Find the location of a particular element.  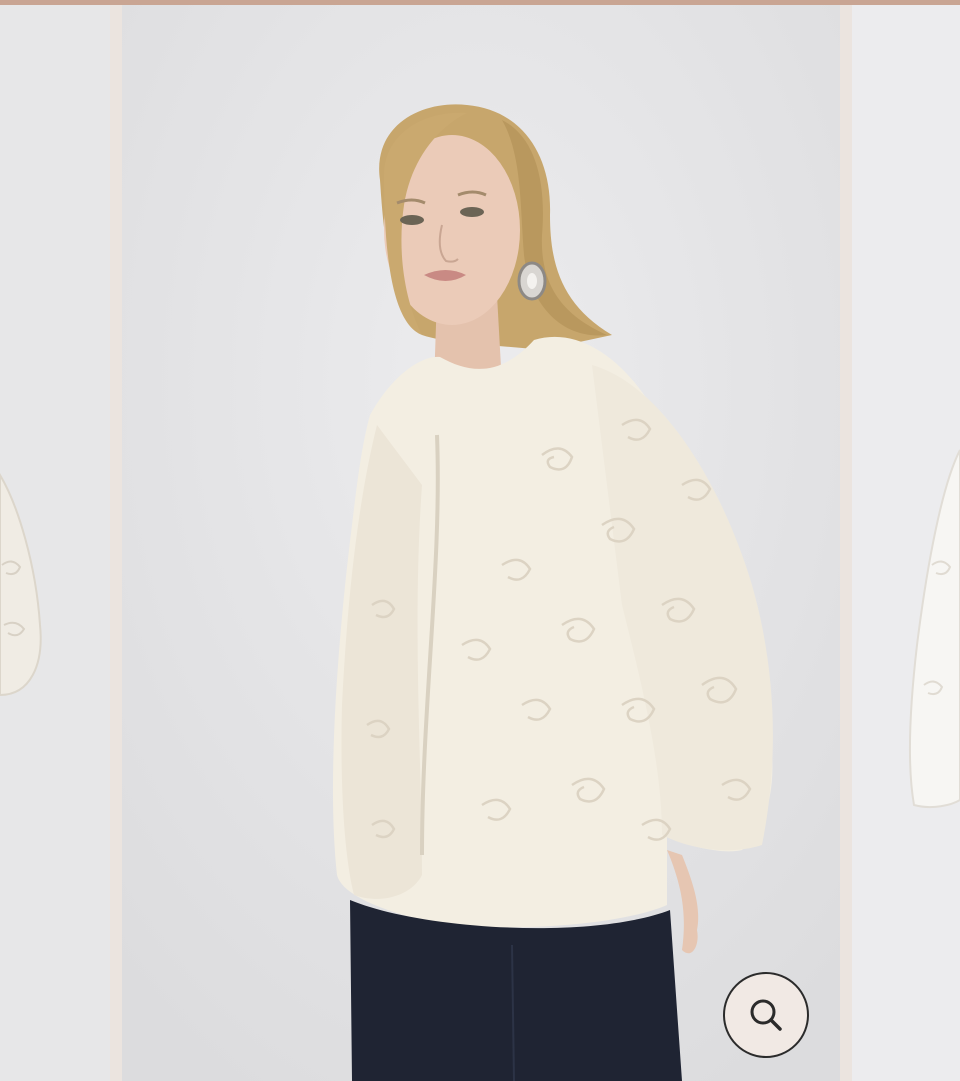

carousel-slide-next is located at coordinates (906, 543).